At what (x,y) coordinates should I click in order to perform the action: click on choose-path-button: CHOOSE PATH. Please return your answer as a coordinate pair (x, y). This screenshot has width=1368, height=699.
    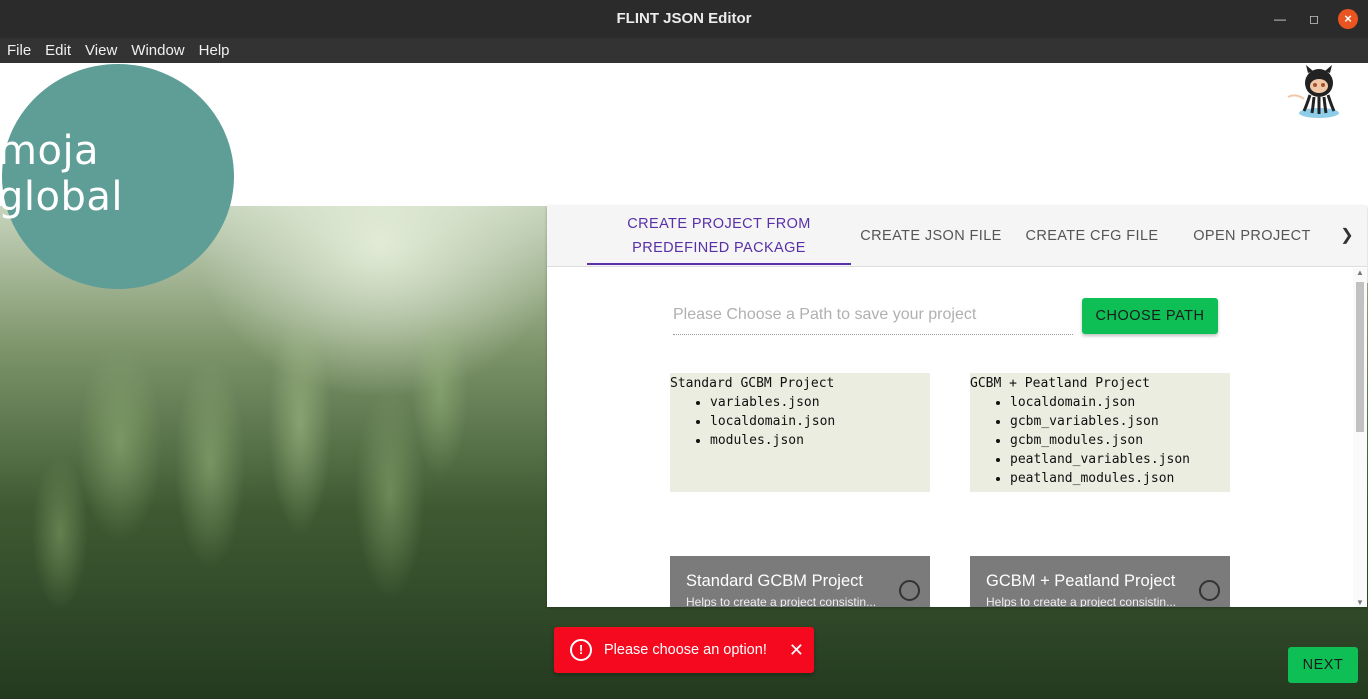
    Looking at the image, I should click on (1150, 316).